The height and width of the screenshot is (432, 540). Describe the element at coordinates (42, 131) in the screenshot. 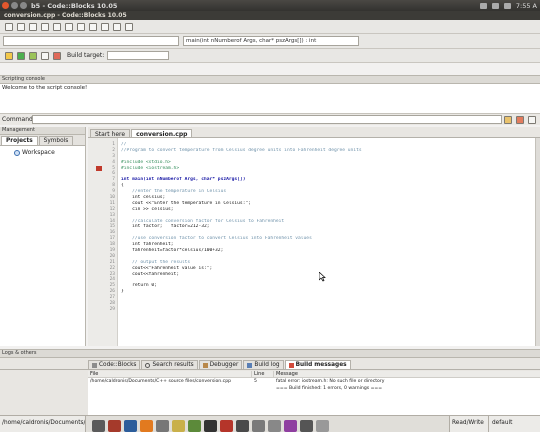

I see `management-title: Management` at that location.